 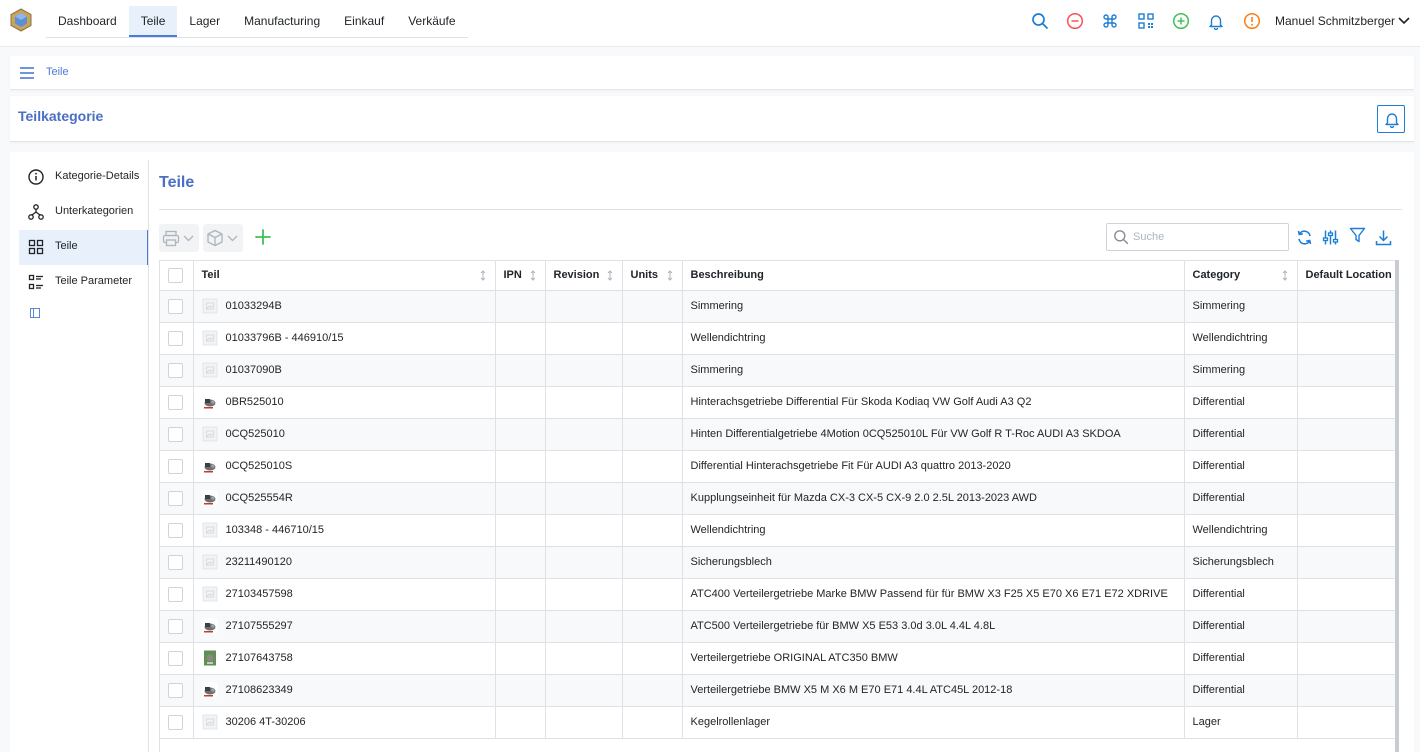 I want to click on part-name-link: 27108623349, so click(x=259, y=690).